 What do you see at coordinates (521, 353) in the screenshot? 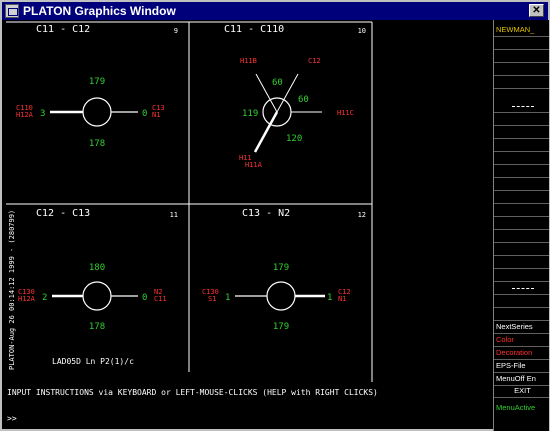
I see `menu-item-decoration: Decoration` at bounding box center [521, 353].